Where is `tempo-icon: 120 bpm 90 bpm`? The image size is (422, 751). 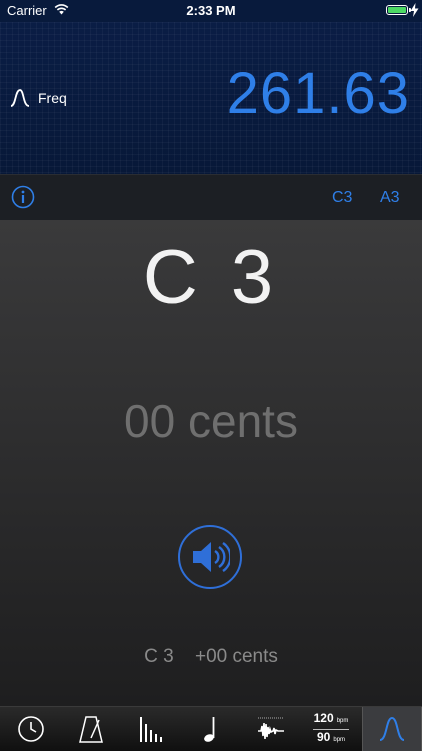 tempo-icon: 120 bpm 90 bpm is located at coordinates (331, 728).